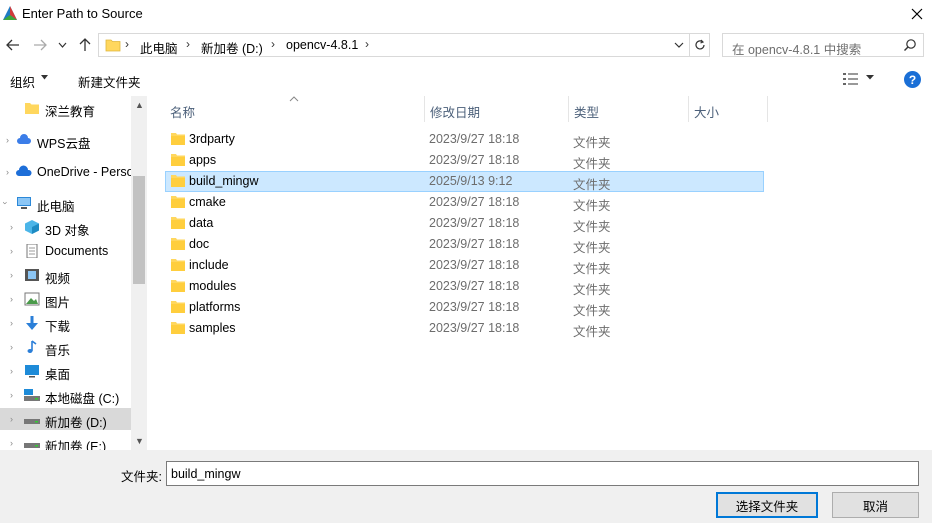  I want to click on nav-item-3d-objects: › 3D 对象, so click(65, 227).